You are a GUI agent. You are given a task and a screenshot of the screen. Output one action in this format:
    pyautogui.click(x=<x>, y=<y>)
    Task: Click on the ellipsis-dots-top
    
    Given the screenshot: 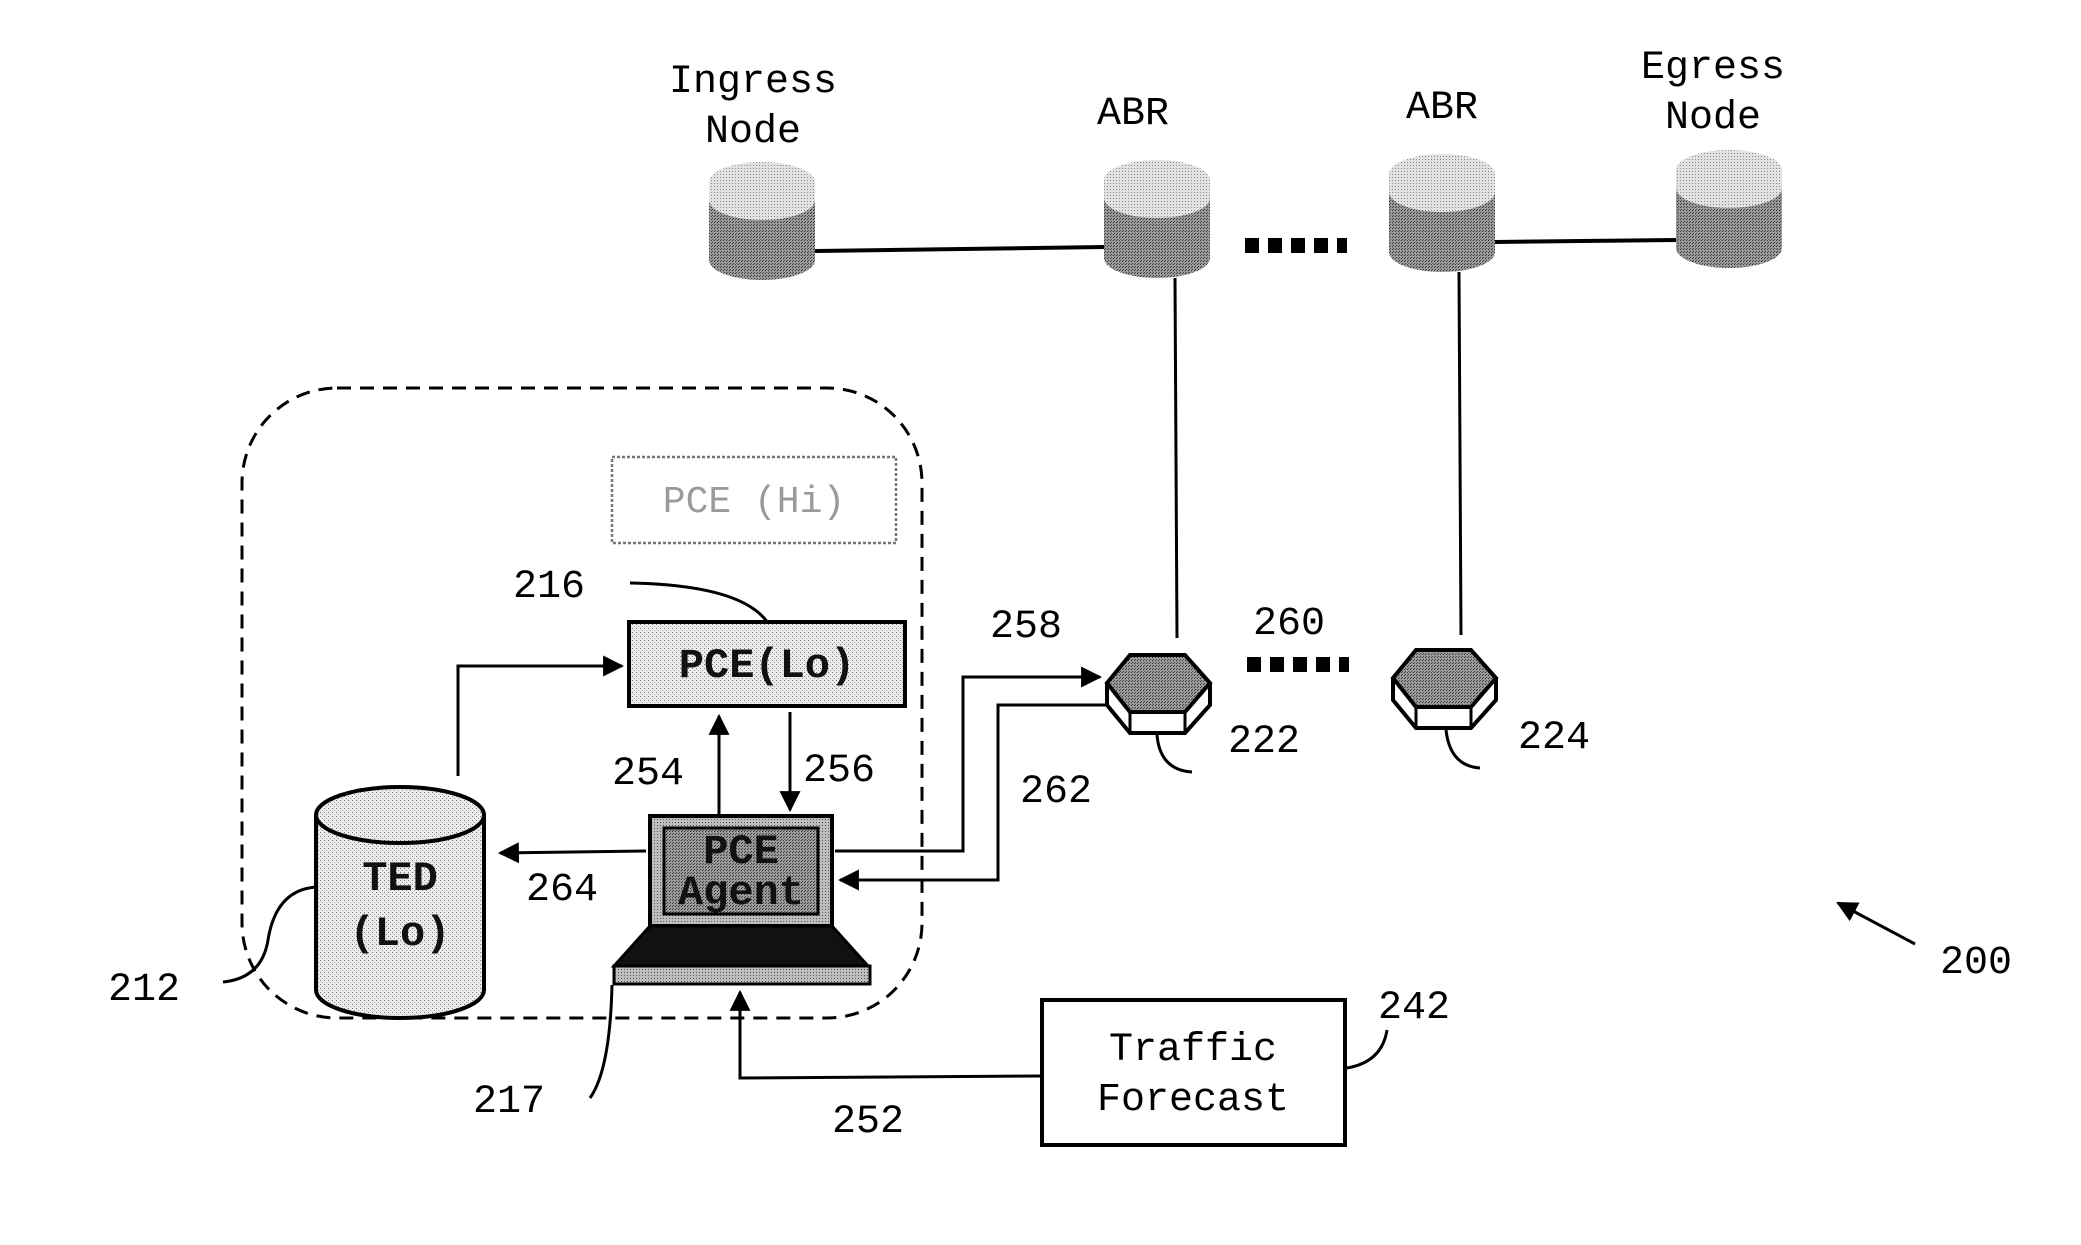 What is the action you would take?
    pyautogui.click(x=1296, y=245)
    